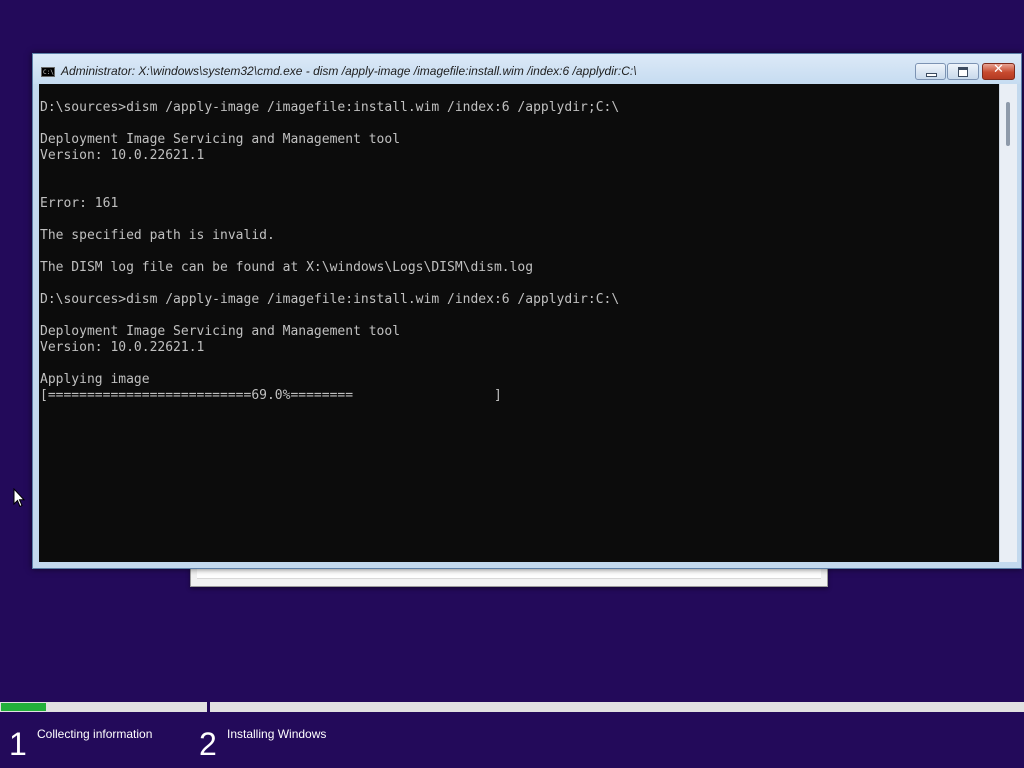 Image resolution: width=1024 pixels, height=768 pixels. What do you see at coordinates (277, 734) in the screenshot?
I see `step-2-label: Installing Windows` at bounding box center [277, 734].